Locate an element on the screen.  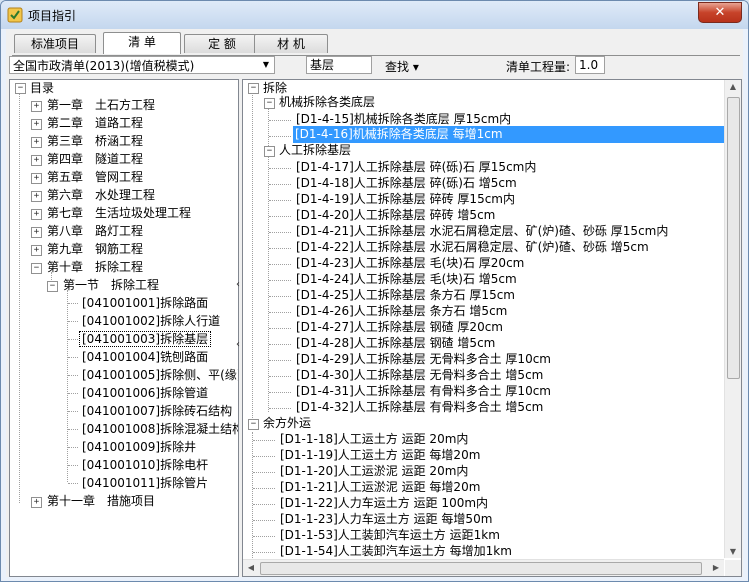
tree-node: [D1-1-18]人工运土方 运距 20m内 is located at coordinates (374, 439).